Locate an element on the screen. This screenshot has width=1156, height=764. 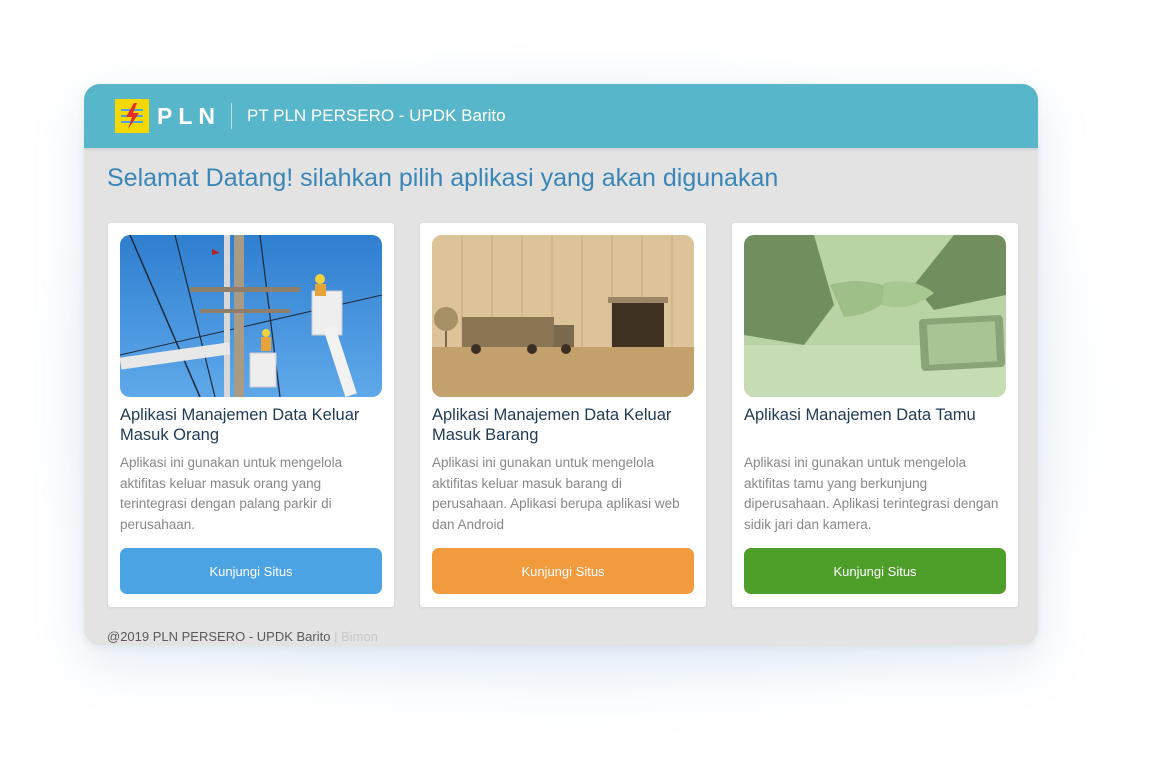
header-bar: PLN PT PLN PERSERO - UPDK Barito is located at coordinates (561, 116).